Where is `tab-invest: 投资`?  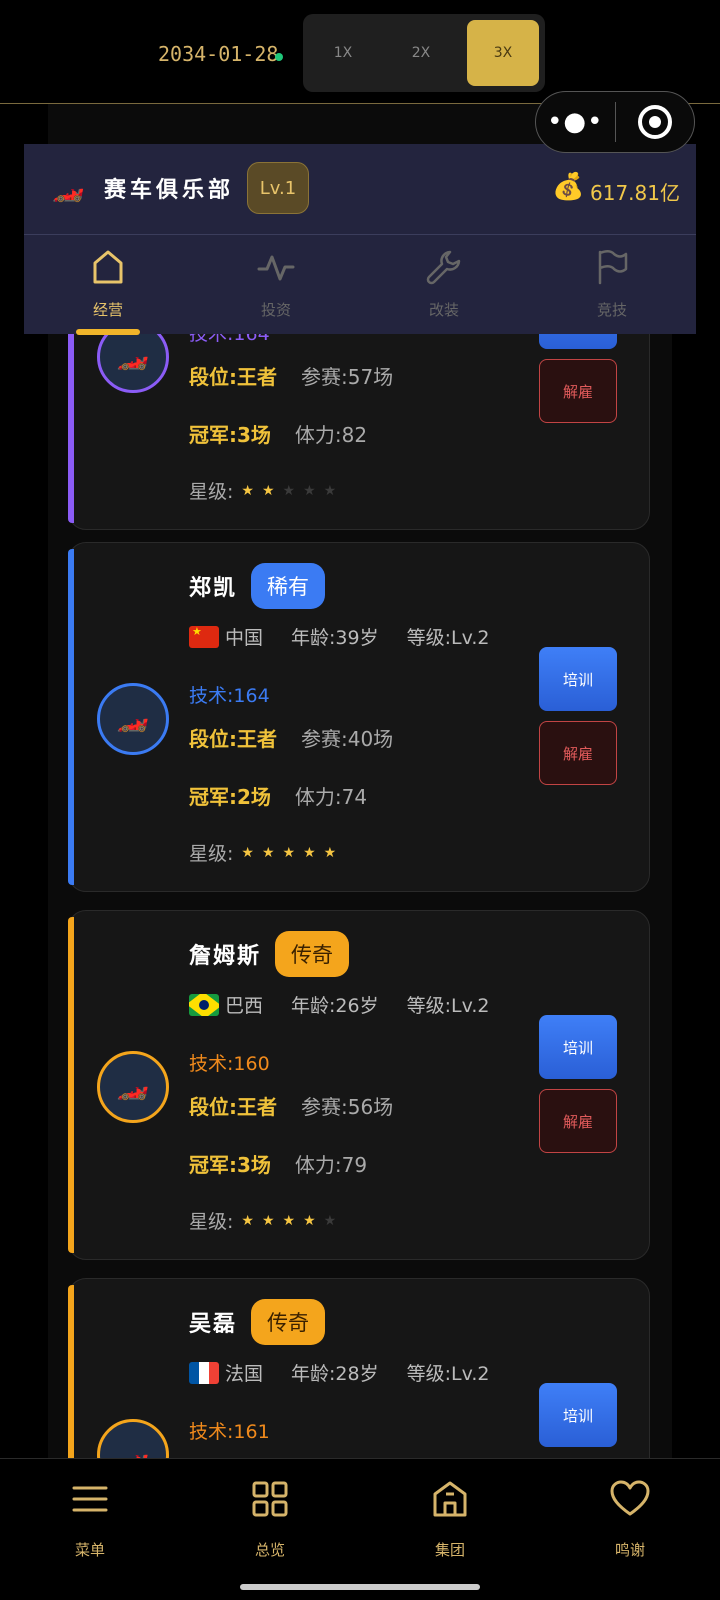 tab-invest: 投资 is located at coordinates (276, 285).